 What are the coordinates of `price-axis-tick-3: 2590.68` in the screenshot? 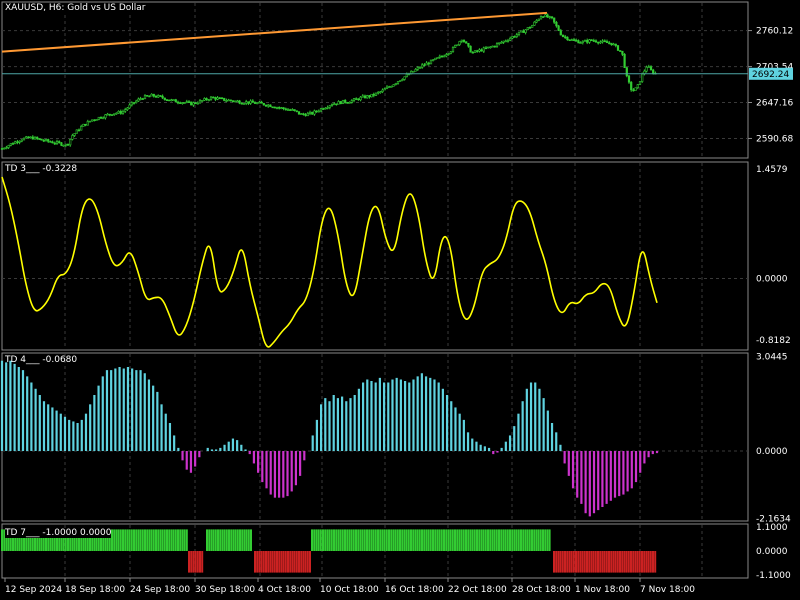 It's located at (774, 139).